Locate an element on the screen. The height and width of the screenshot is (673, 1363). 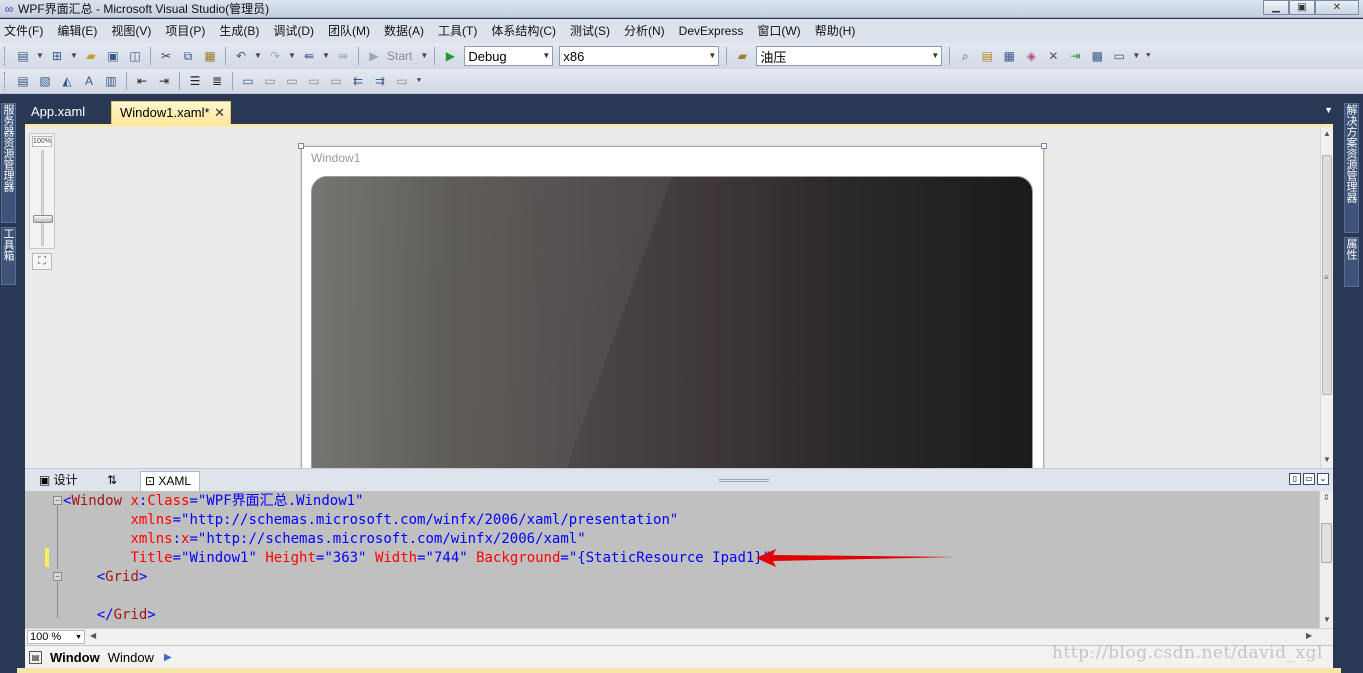
properties-tab: 属性 is located at coordinates (1351, 262).